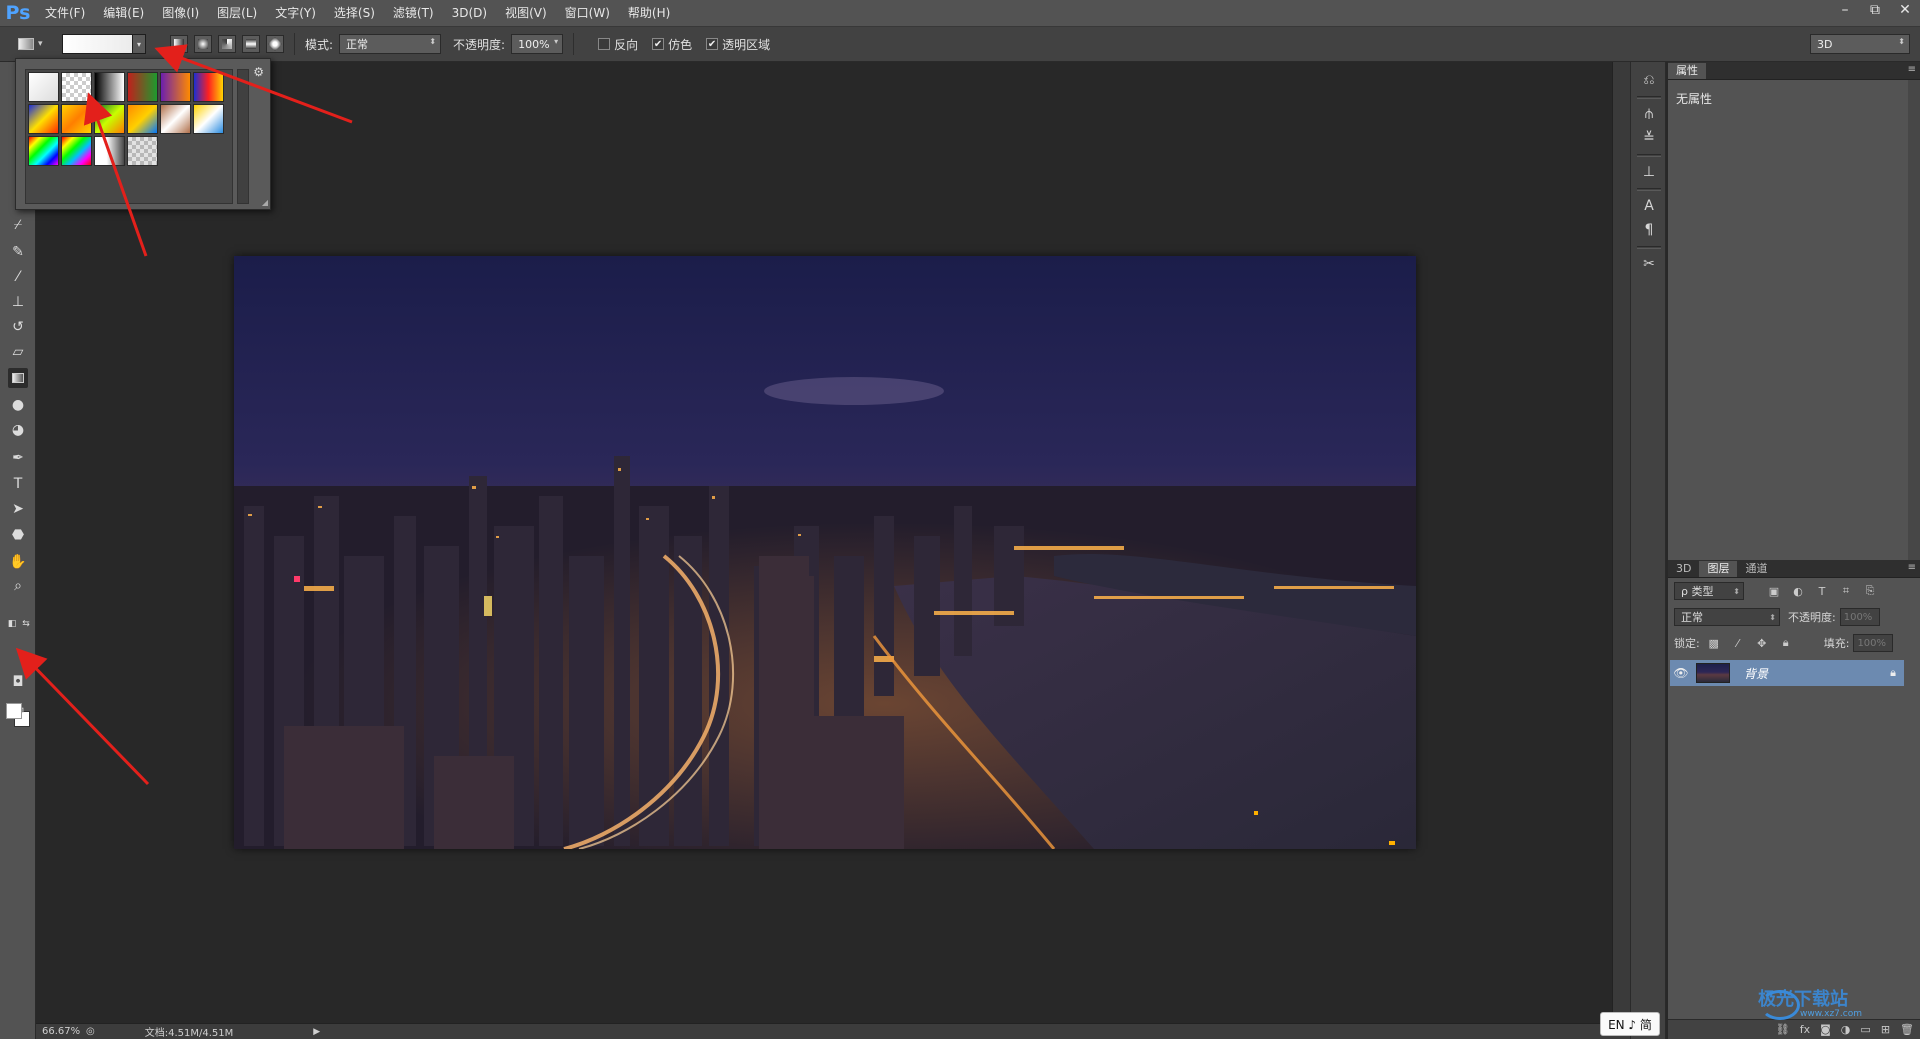 This screenshot has height=1039, width=1920. What do you see at coordinates (587, 13) in the screenshot?
I see `menu-window: 窗口(W)` at bounding box center [587, 13].